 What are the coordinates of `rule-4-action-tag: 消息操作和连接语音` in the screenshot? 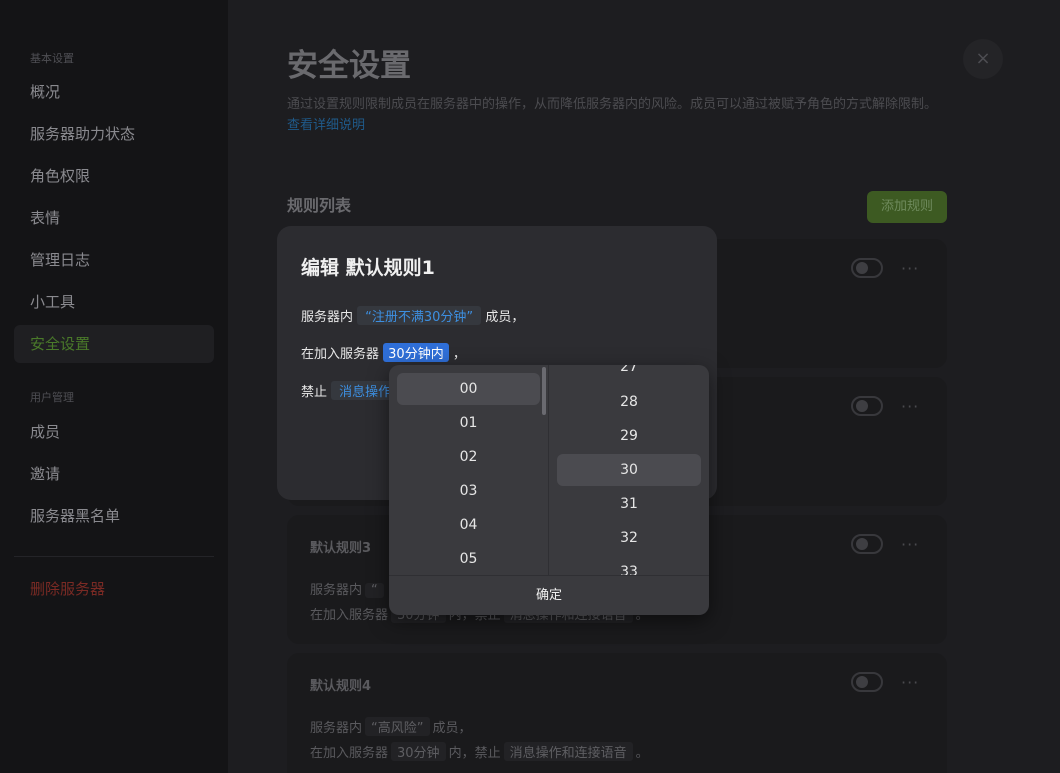 It's located at (568, 751).